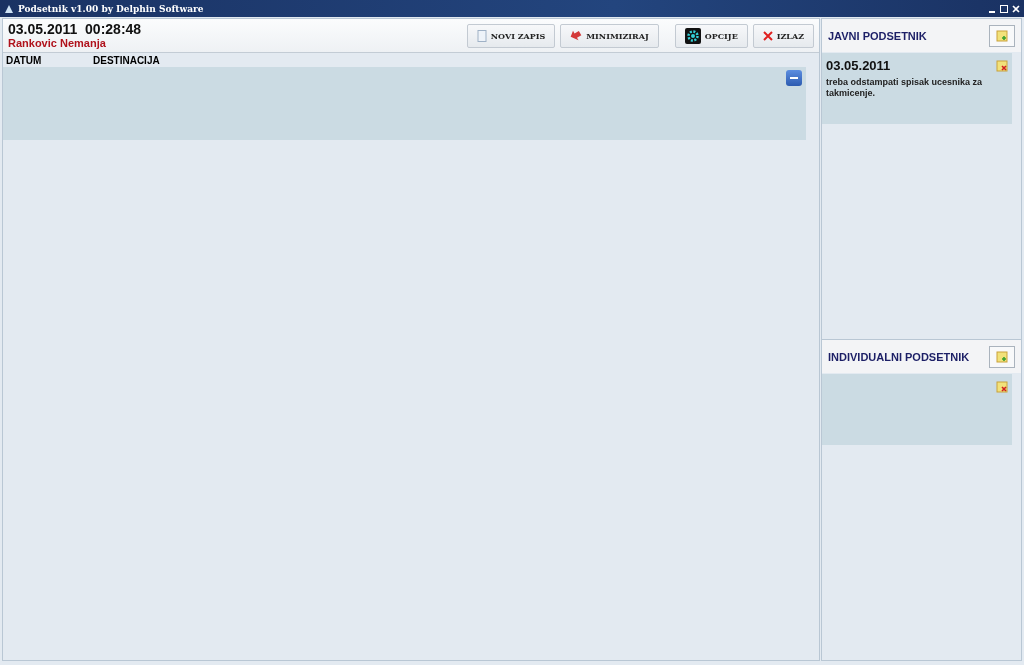  What do you see at coordinates (481, 35) in the screenshot?
I see `document-icon` at bounding box center [481, 35].